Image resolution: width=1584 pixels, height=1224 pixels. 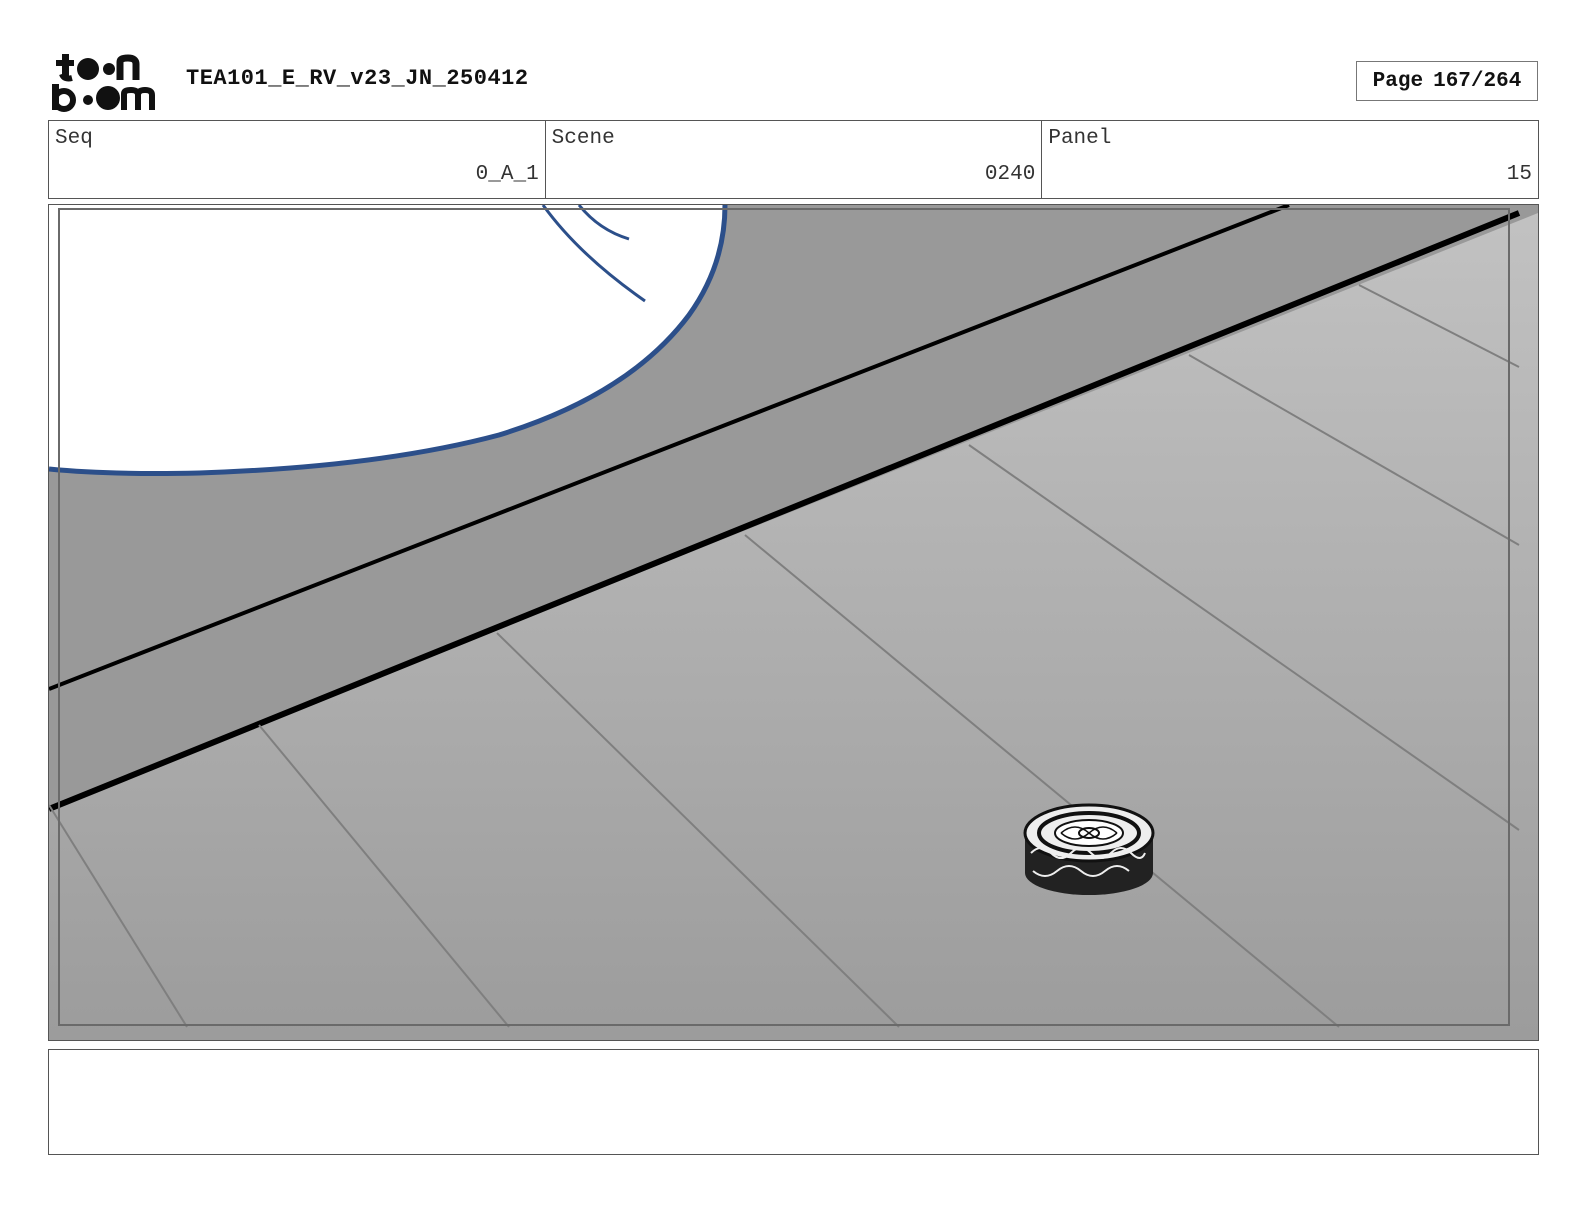 What do you see at coordinates (793, 1102) in the screenshot?
I see `notes-box` at bounding box center [793, 1102].